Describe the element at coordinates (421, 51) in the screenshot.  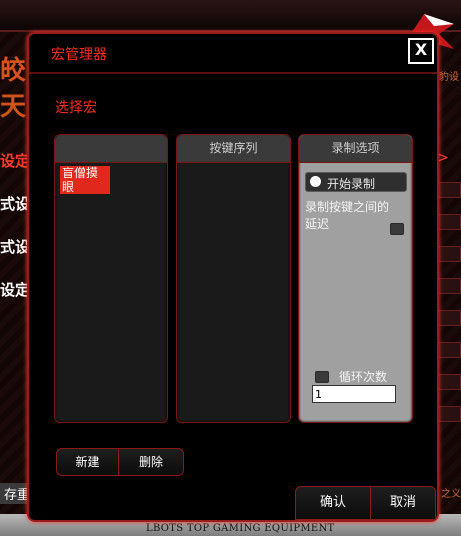
I see `close-icon: X` at that location.